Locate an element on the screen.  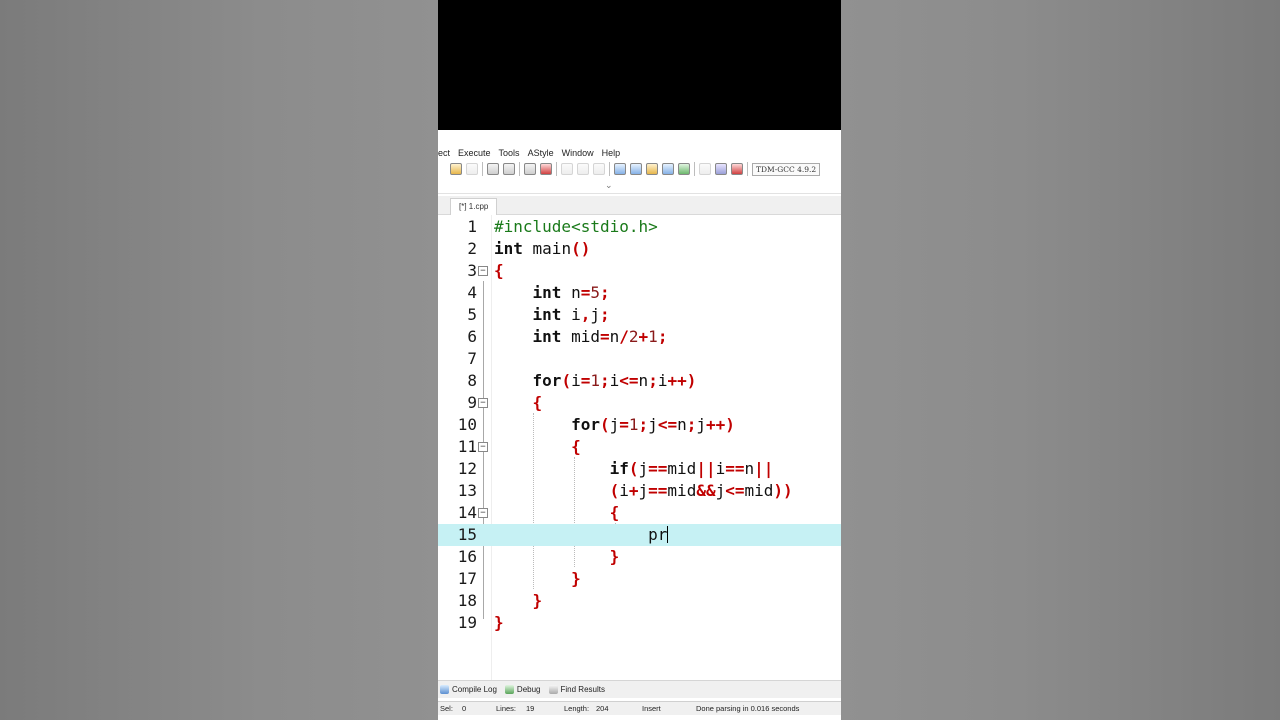
code-line-8: 8 for(i=1;i<=n;i++) is located at coordinates (639, 381).